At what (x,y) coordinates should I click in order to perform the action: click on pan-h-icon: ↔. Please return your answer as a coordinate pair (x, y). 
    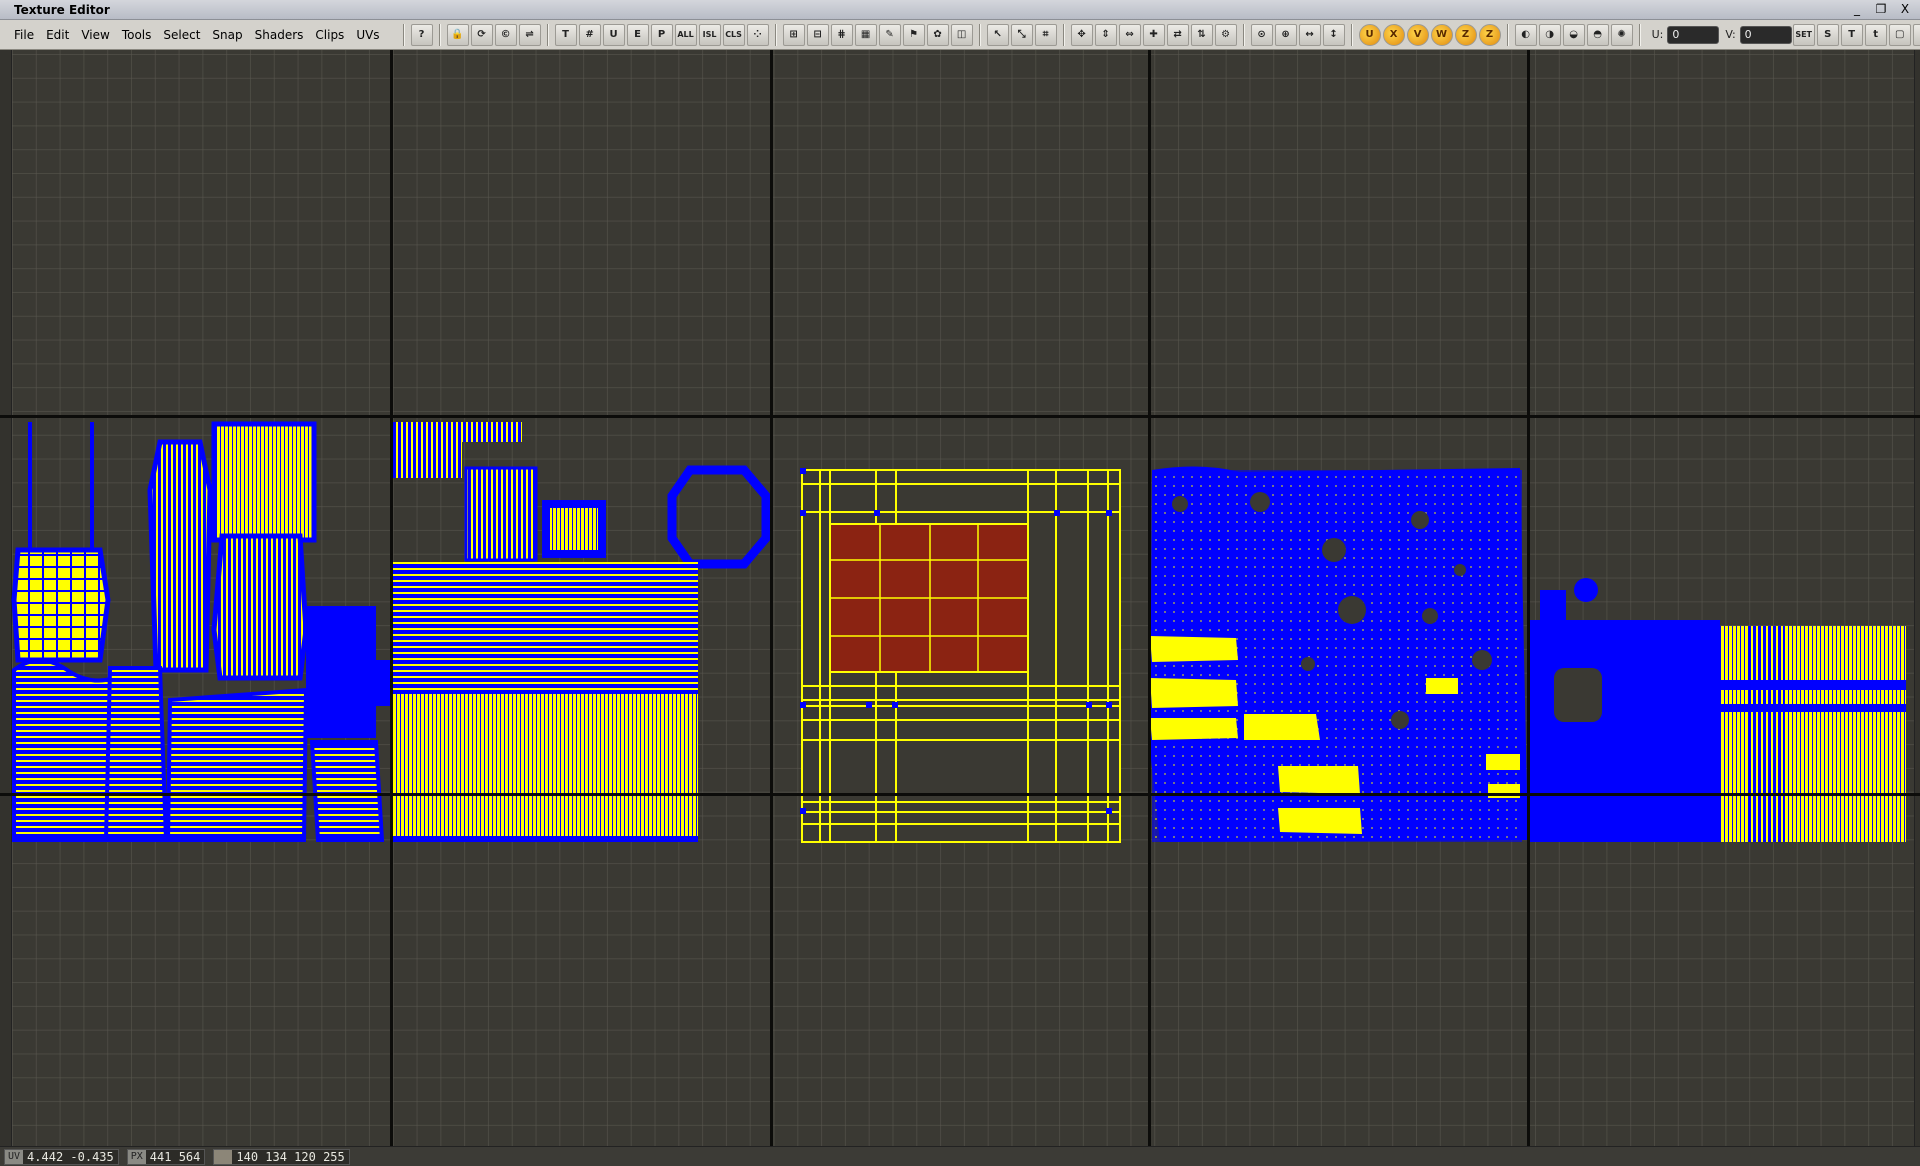
    Looking at the image, I should click on (1309, 34).